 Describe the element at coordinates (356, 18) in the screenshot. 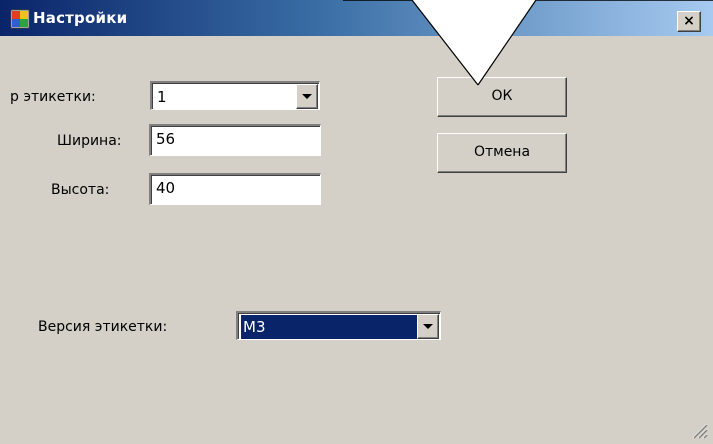

I see `title-bar: Настройки ×` at that location.